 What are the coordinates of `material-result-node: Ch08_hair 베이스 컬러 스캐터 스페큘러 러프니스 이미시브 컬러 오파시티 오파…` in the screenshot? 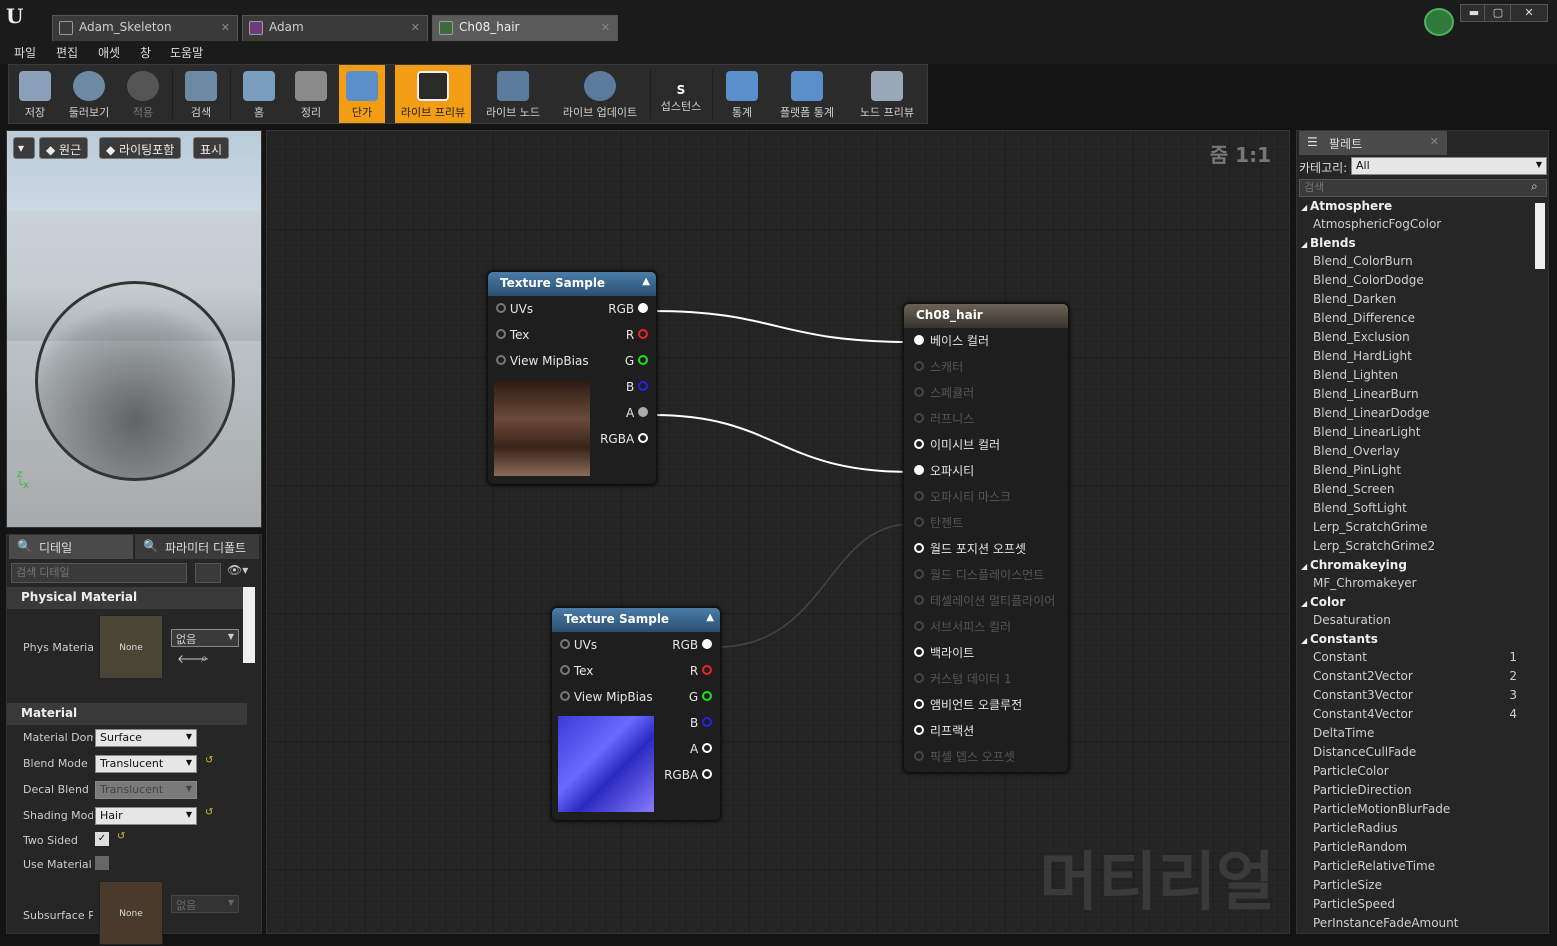 It's located at (986, 538).